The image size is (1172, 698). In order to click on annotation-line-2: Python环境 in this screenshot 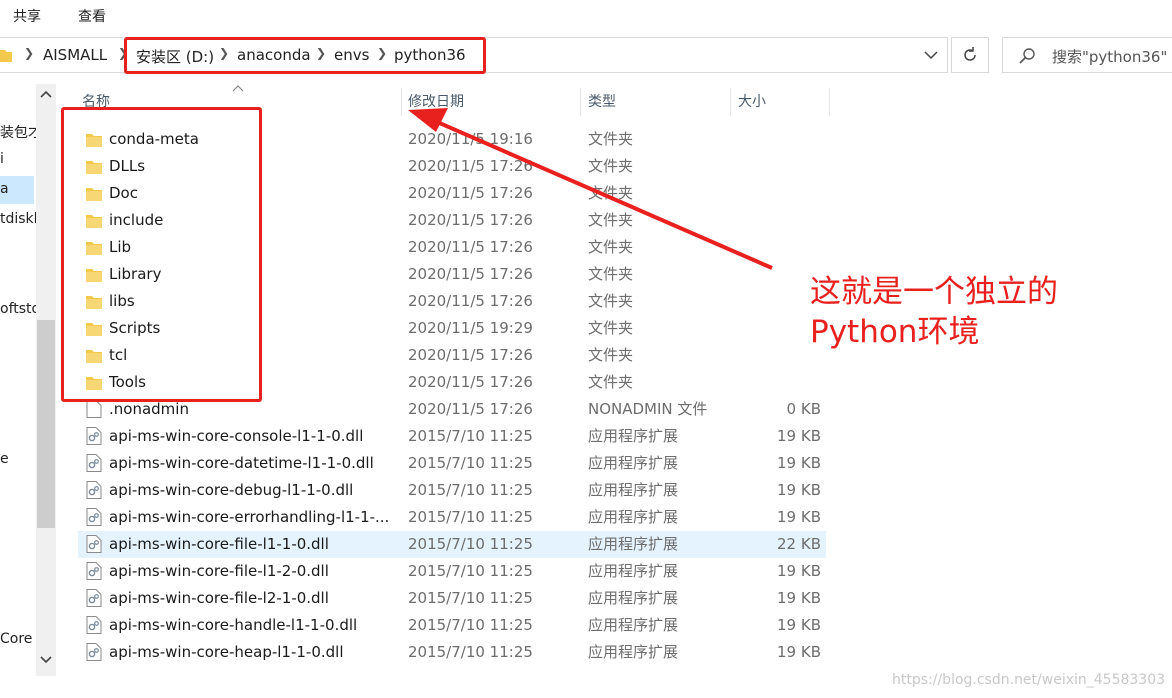, I will do `click(895, 332)`.